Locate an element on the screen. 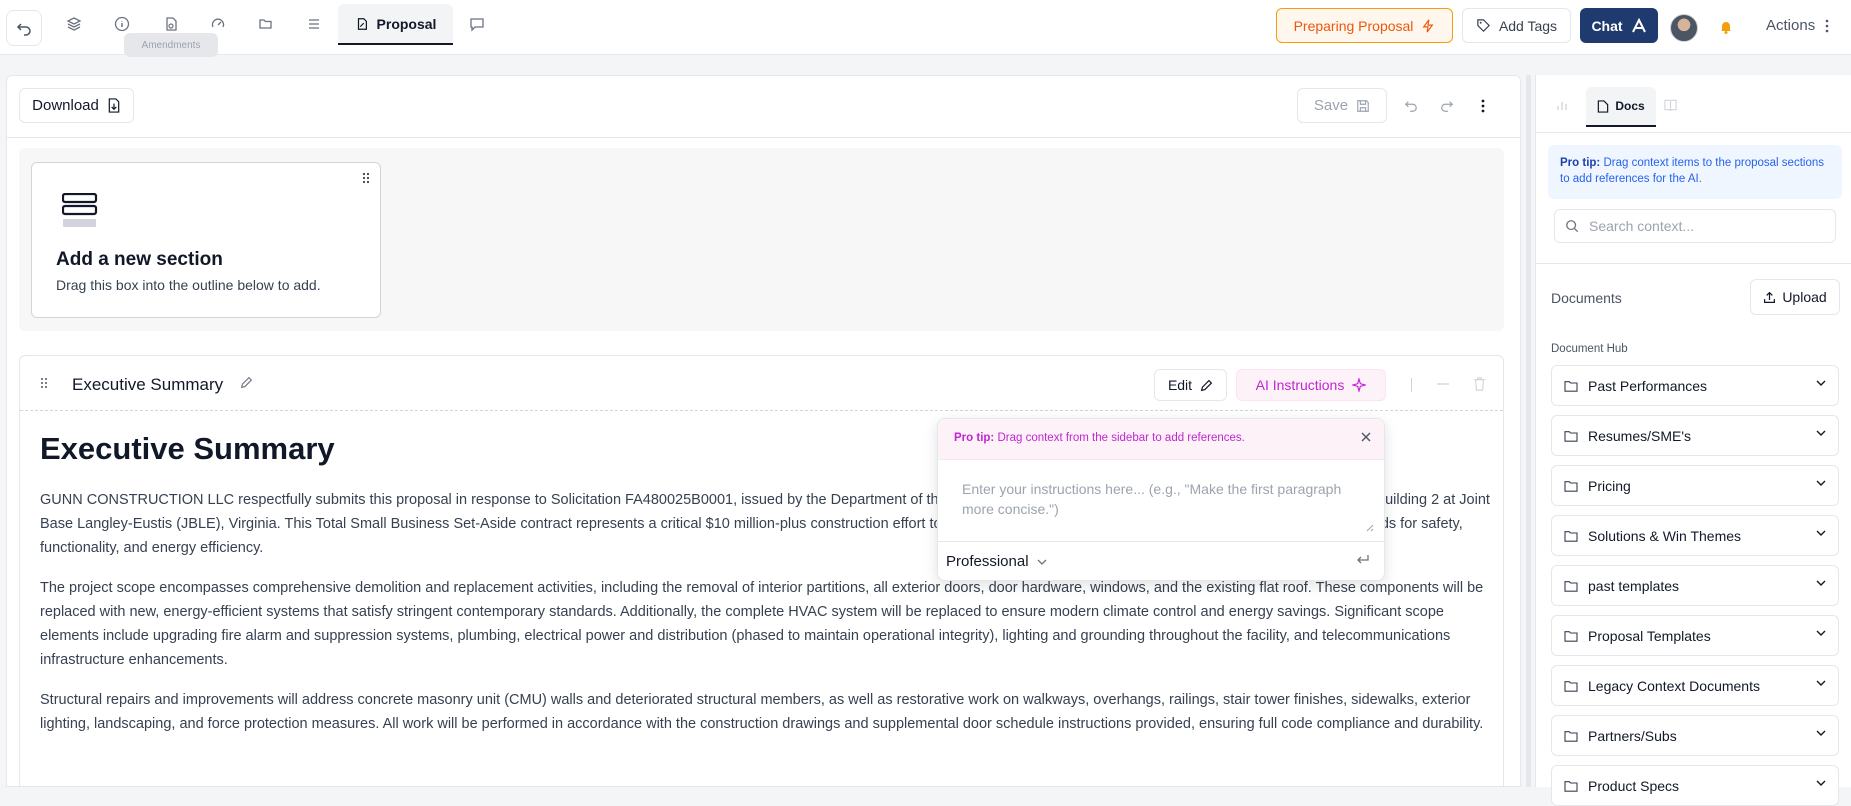 The width and height of the screenshot is (1851, 806). folder-item: past templates is located at coordinates (1695, 585).